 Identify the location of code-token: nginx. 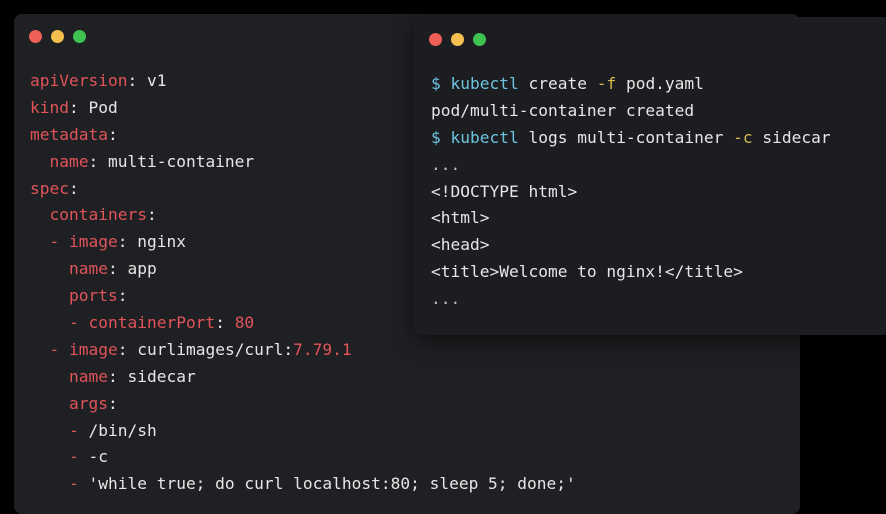
(161, 242).